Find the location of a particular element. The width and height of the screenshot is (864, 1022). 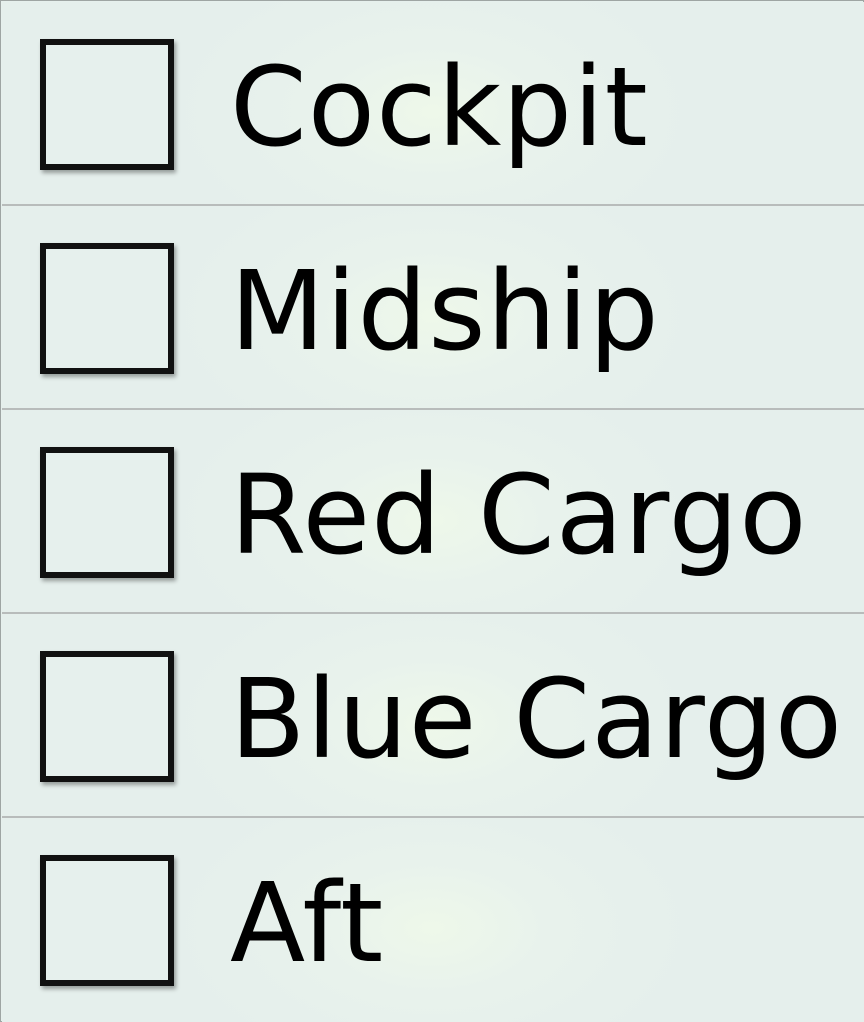

checklist-item-label: Blue Cargo is located at coordinates (537, 719).